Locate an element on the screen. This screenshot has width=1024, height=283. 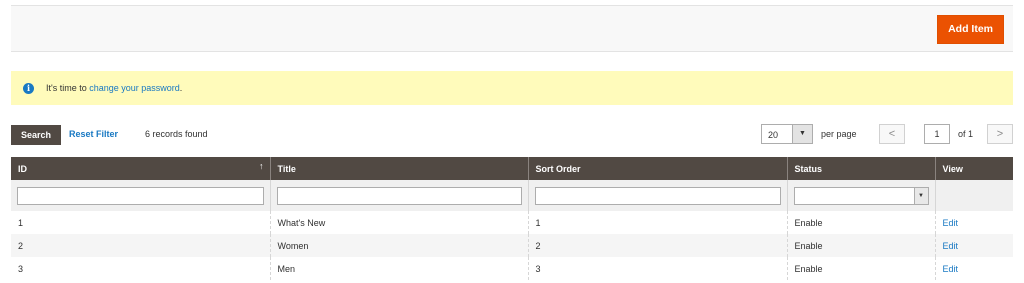
per-page-label: per page is located at coordinates (839, 134).